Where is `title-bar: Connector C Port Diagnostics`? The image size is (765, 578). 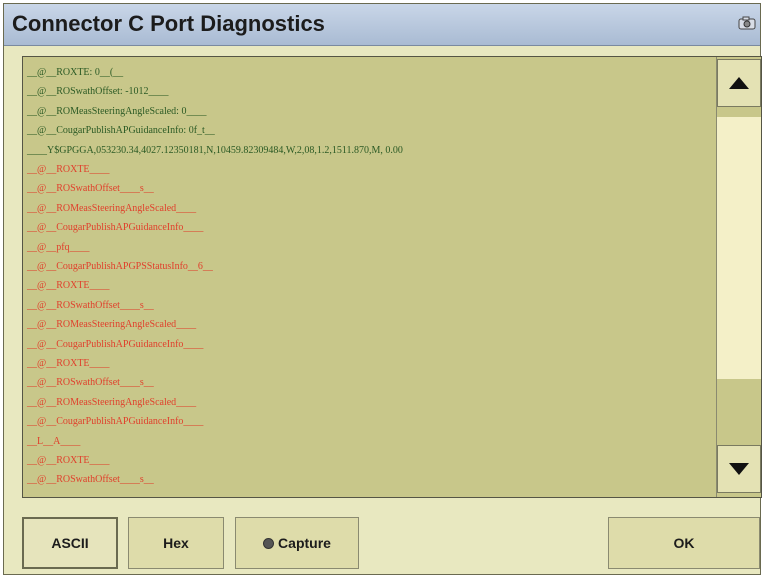
title-bar: Connector C Port Diagnostics is located at coordinates (382, 25).